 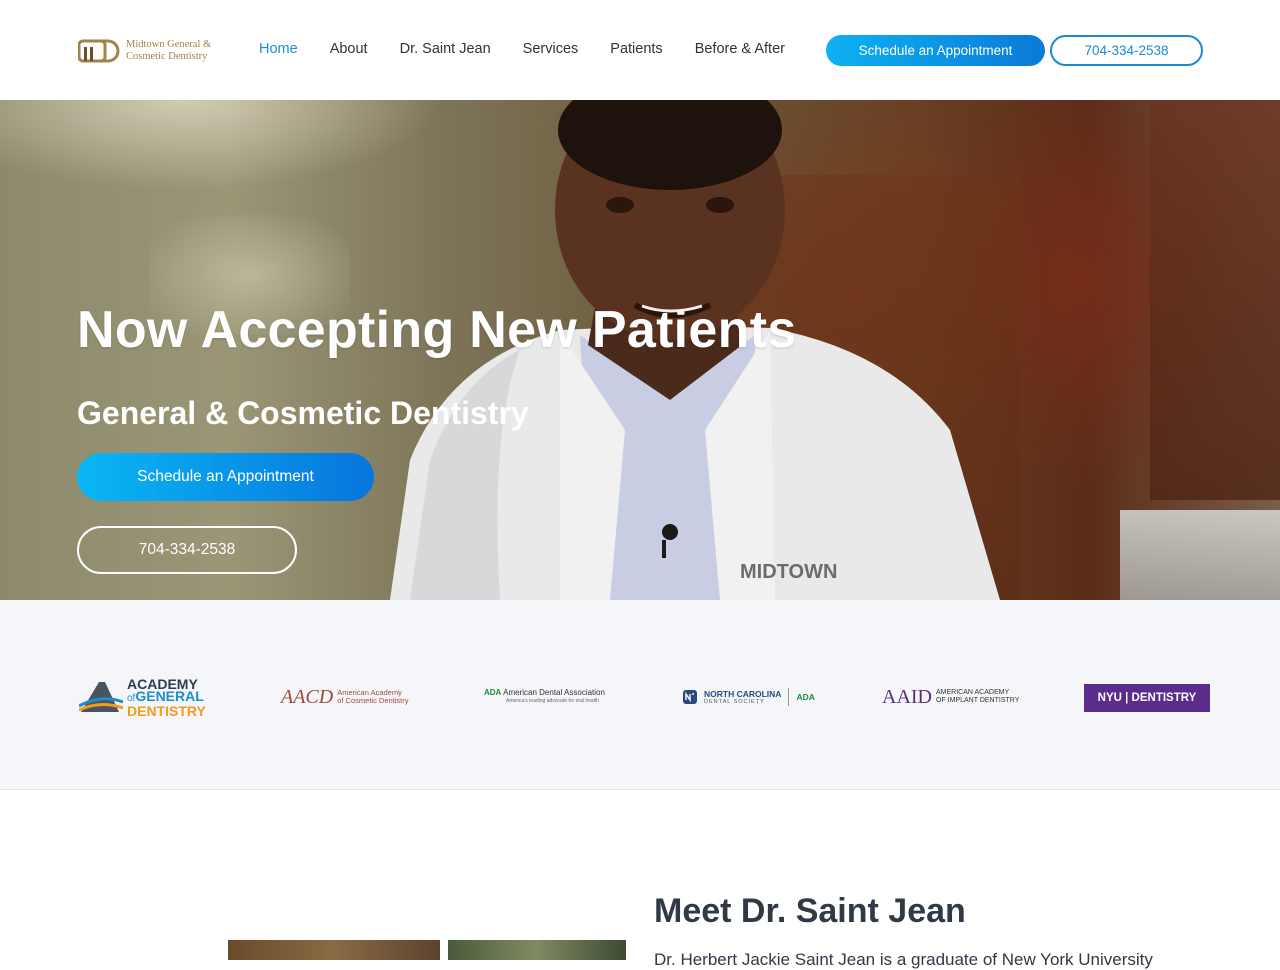 I want to click on ncds-logo: NORTH CAROLINA DENTAL SOCIETY ADA, so click(x=748, y=697).